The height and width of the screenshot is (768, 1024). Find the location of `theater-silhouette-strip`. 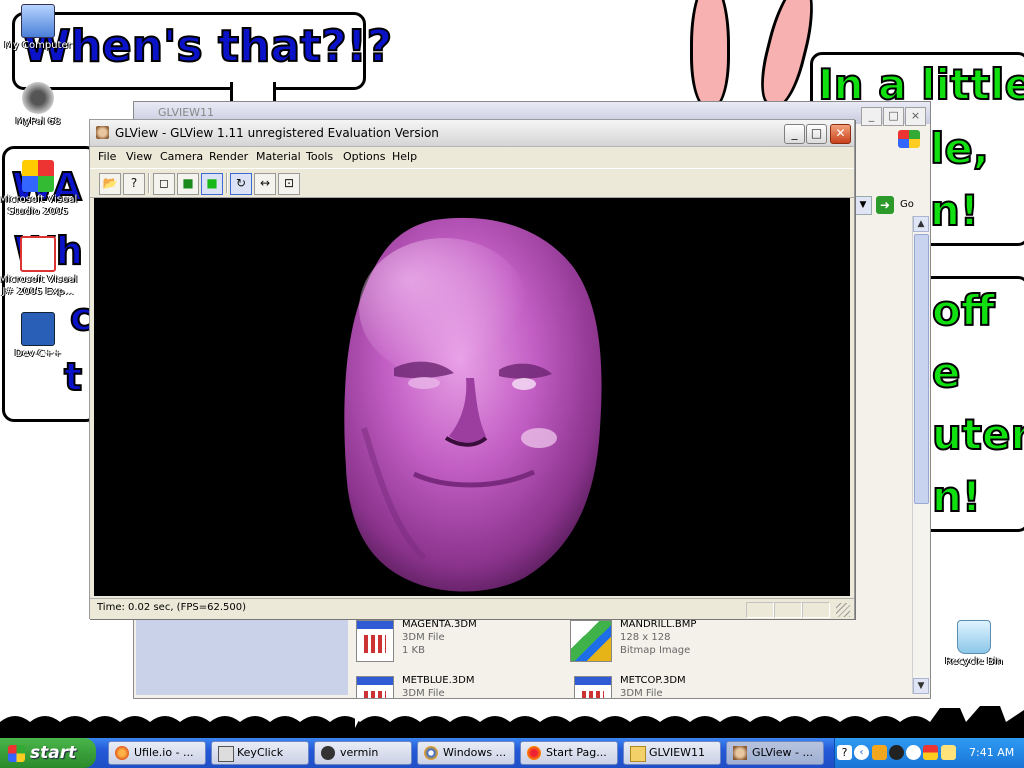

theater-silhouette-strip is located at coordinates (512, 719).